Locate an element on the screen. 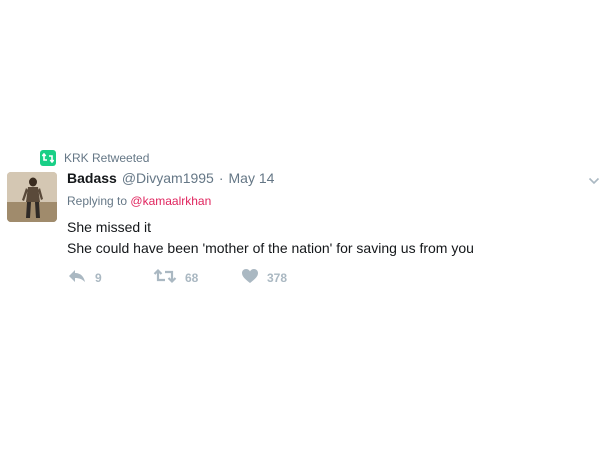  heart-icon is located at coordinates (250, 278).